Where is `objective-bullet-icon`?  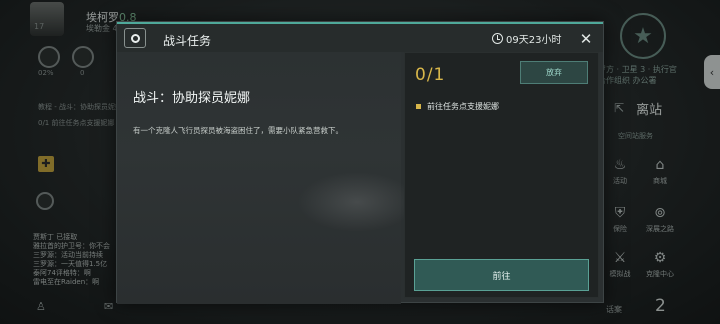
objective-bullet-icon is located at coordinates (418, 106).